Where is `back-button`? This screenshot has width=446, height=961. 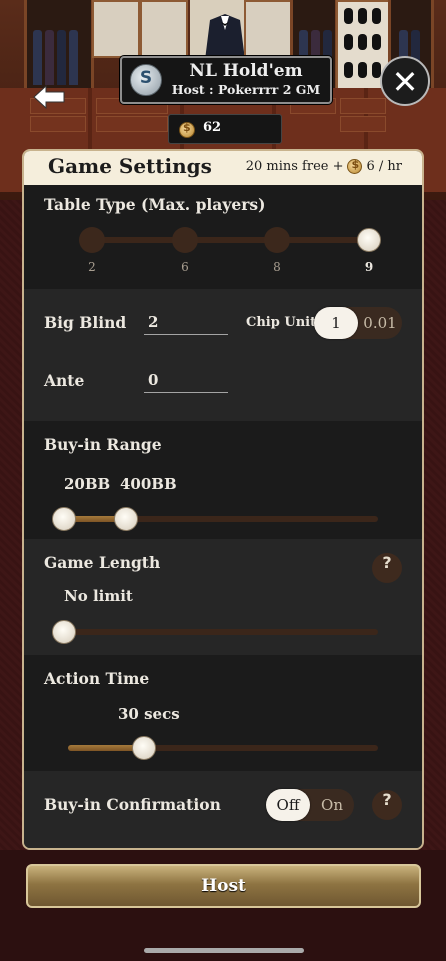 back-button is located at coordinates (50, 97).